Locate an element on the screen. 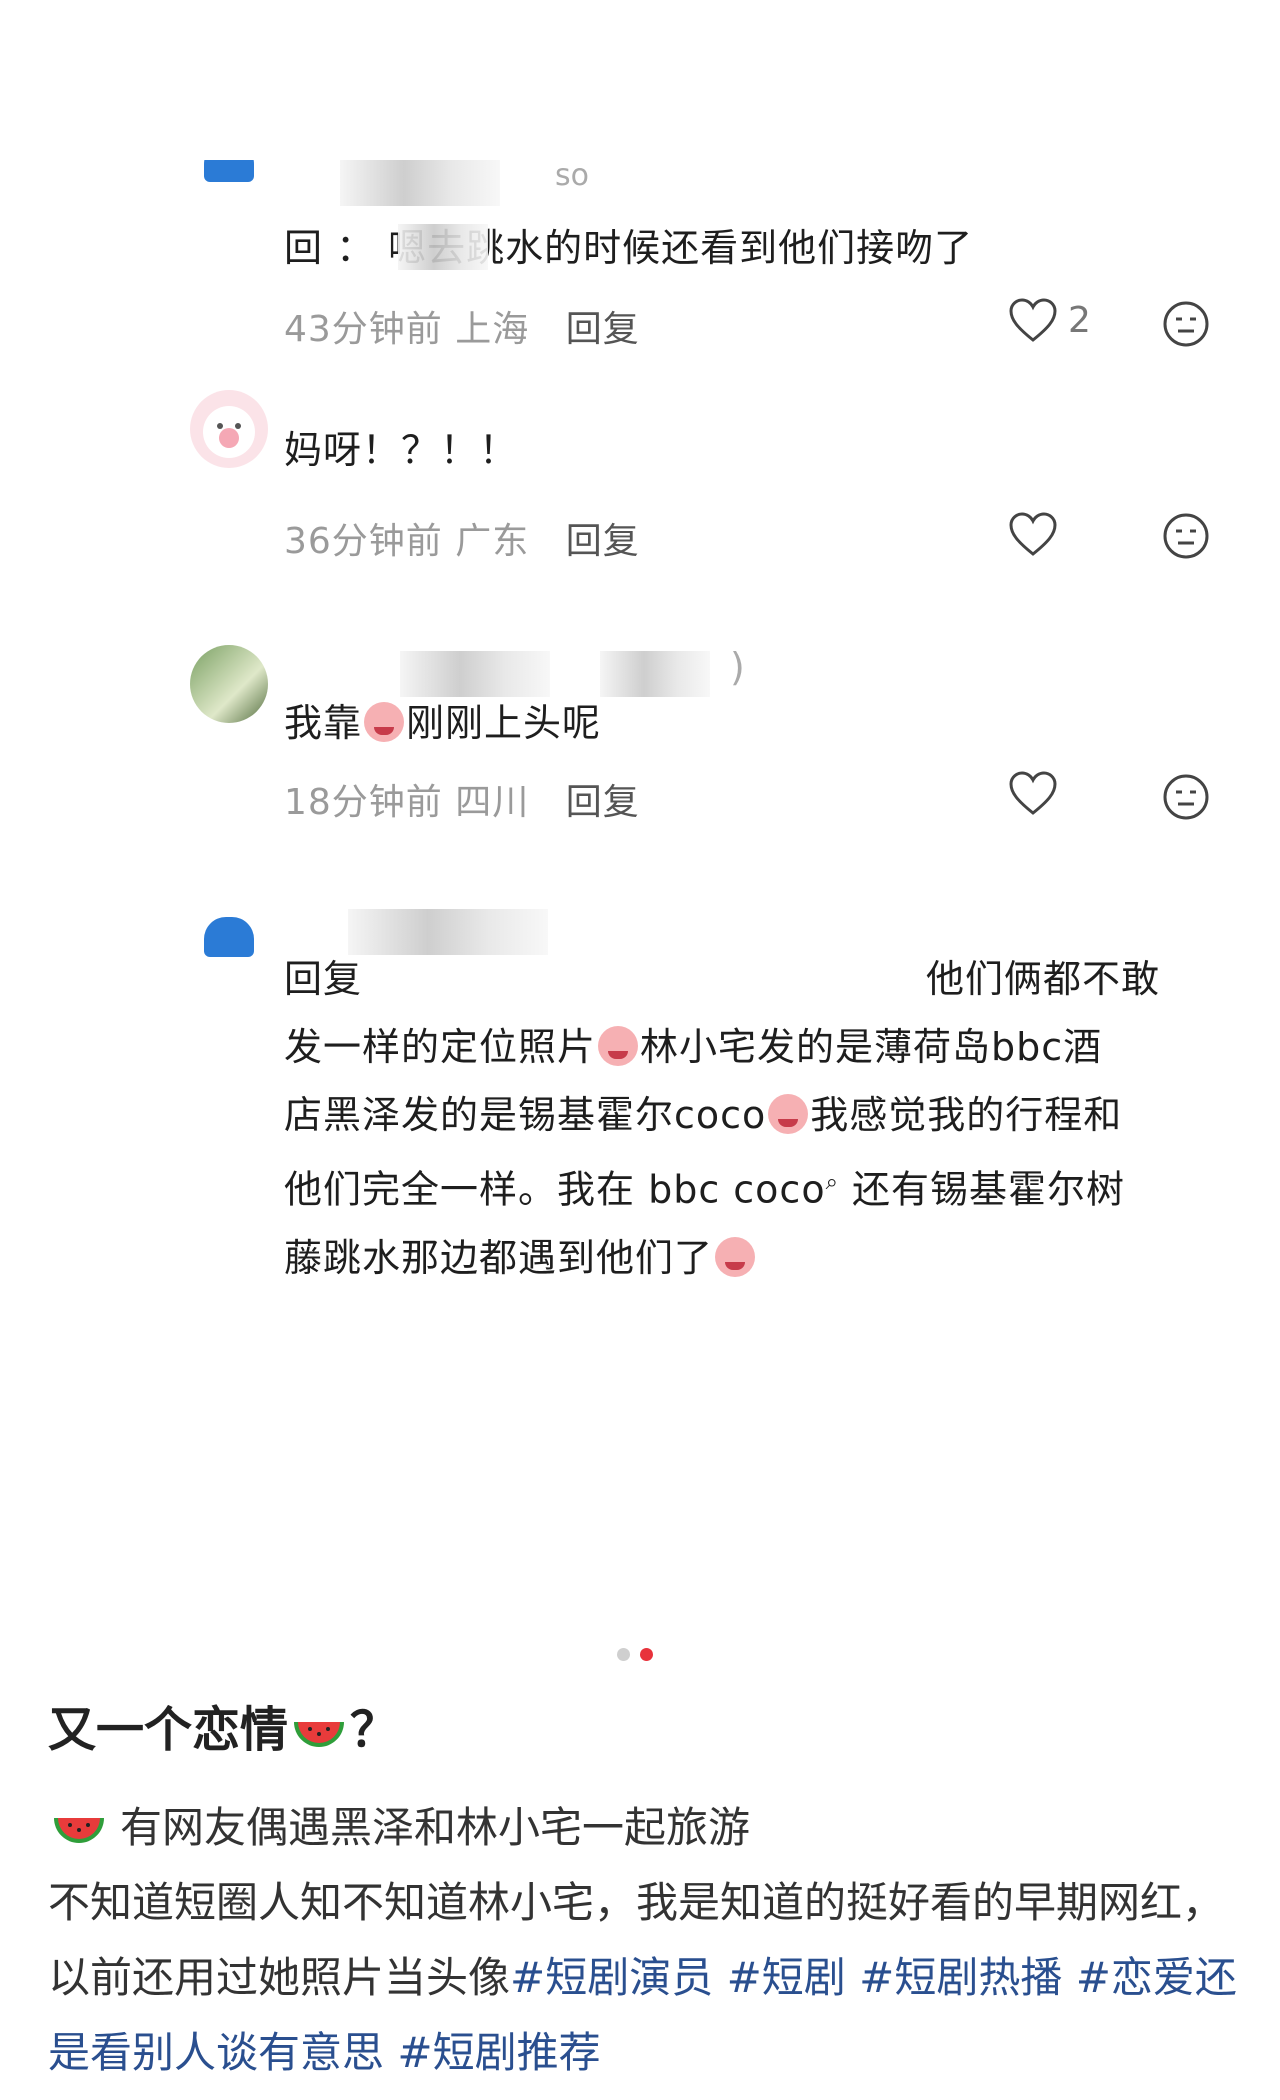 The height and width of the screenshot is (2100, 1280). blurred-username is located at coordinates (420, 183).